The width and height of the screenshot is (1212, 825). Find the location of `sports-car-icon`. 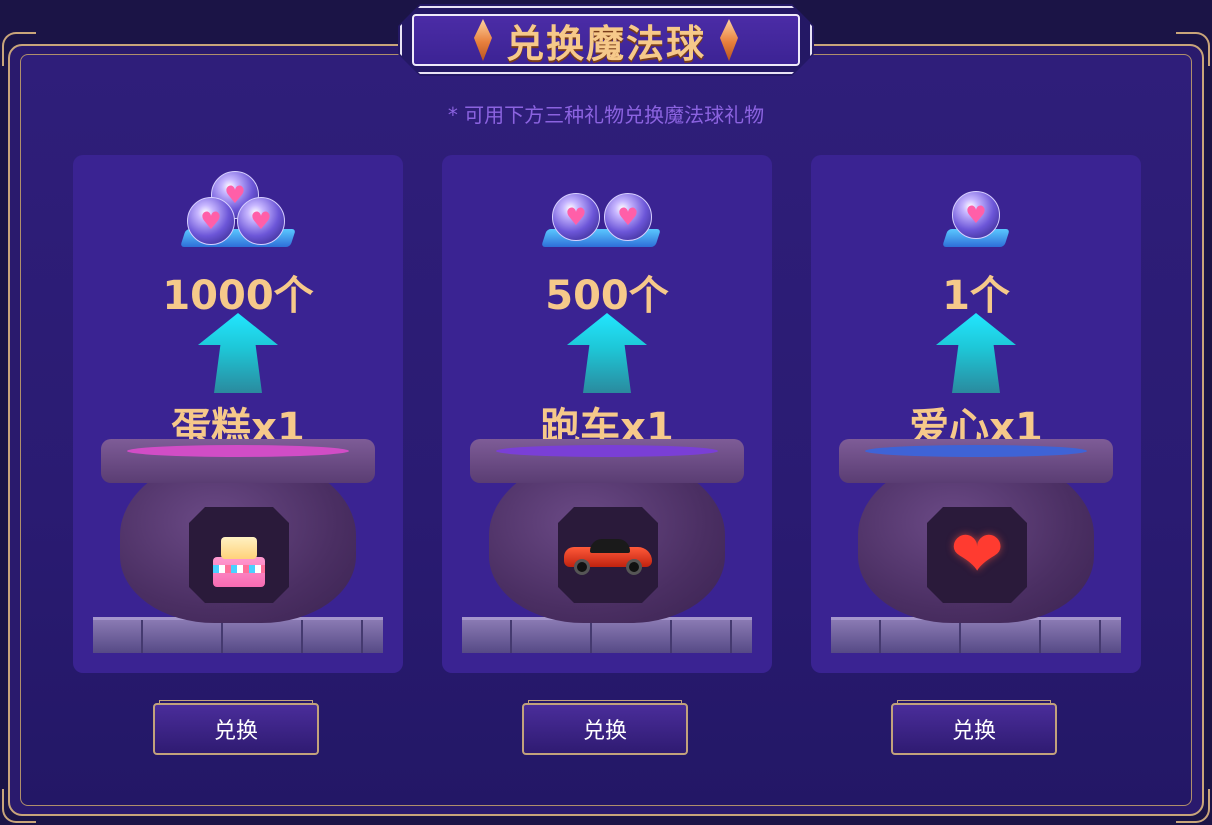

sports-car-icon is located at coordinates (608, 556).